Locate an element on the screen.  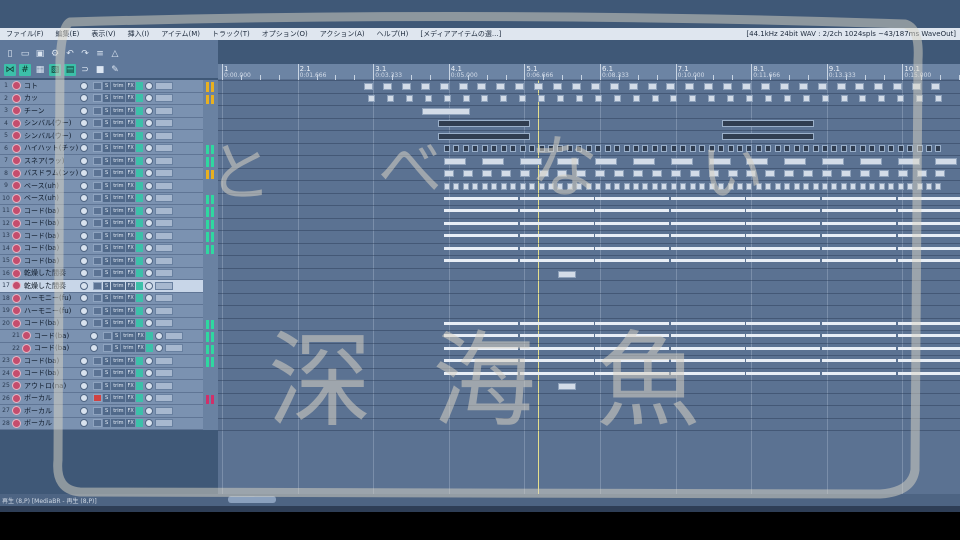
track-row: 22 コード(ba) Strim FX is located at coordinates (101, 349).